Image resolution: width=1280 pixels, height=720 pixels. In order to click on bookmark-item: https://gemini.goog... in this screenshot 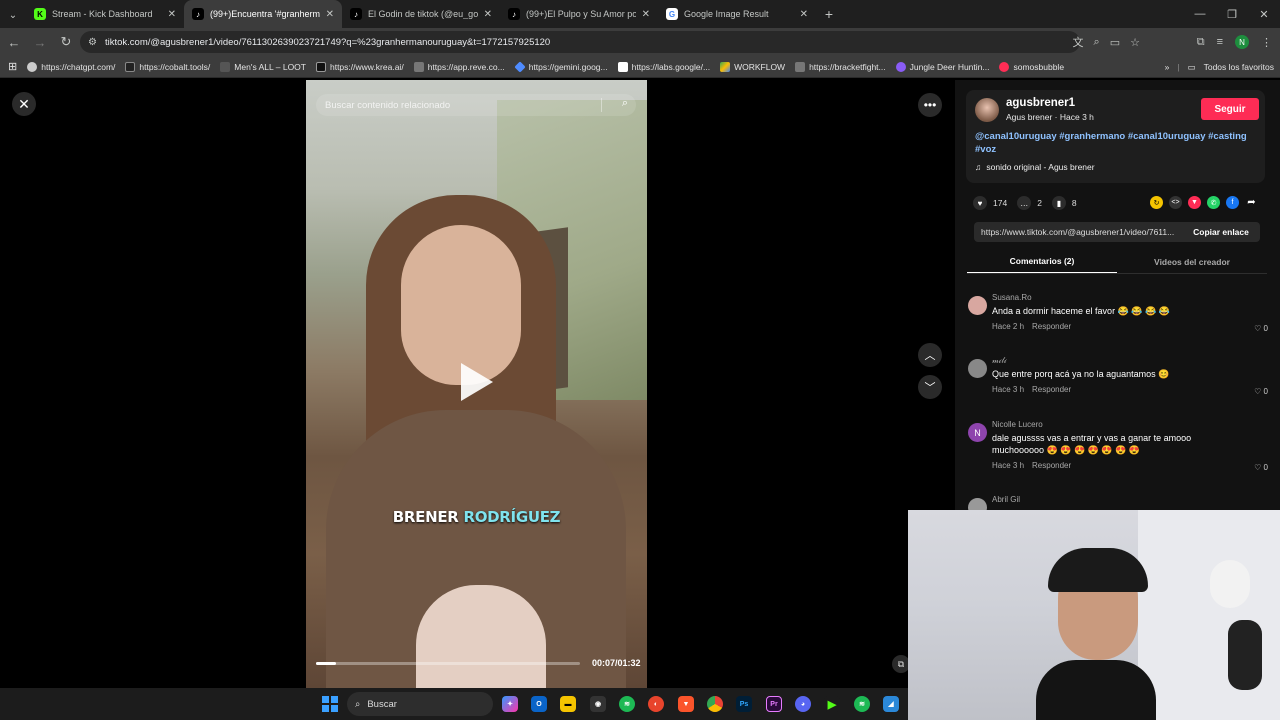, I will do `click(561, 66)`.